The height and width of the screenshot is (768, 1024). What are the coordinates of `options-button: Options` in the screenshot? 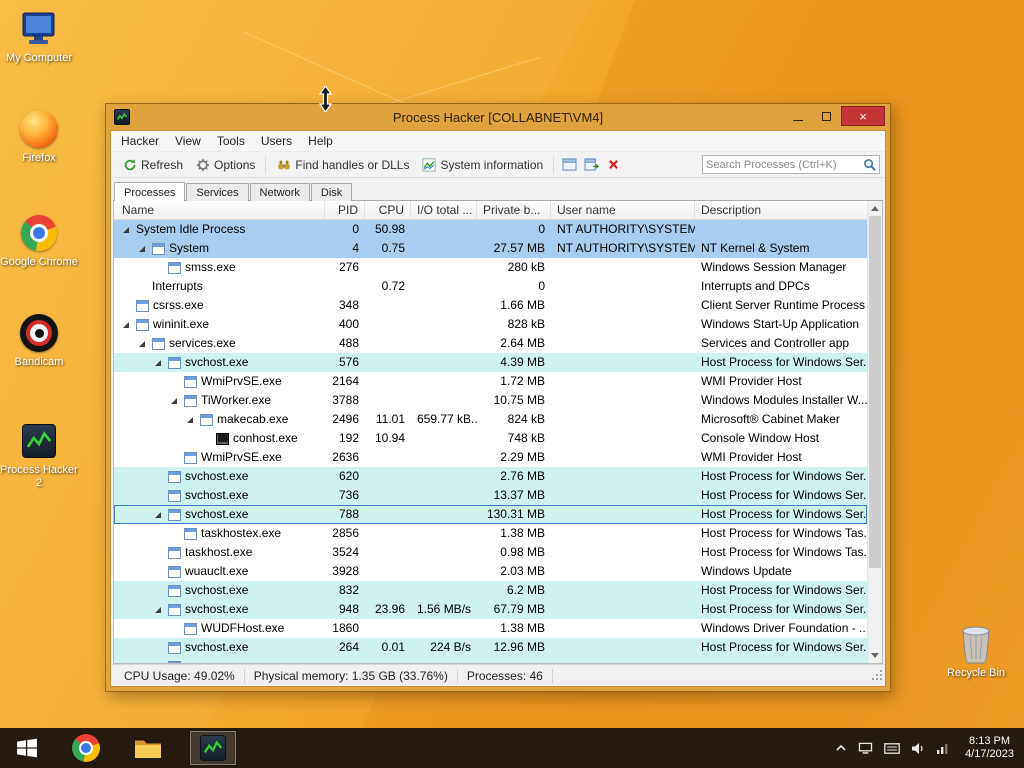 It's located at (225, 164).